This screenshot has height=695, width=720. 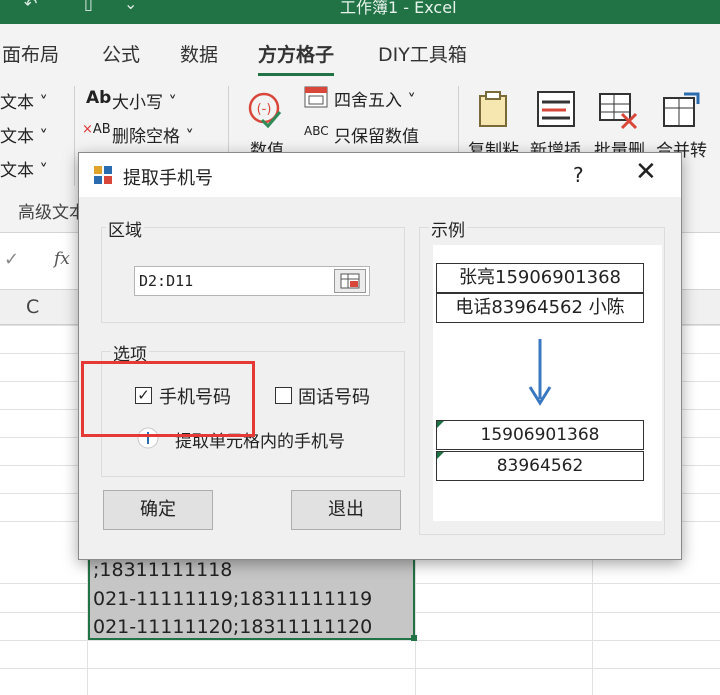 What do you see at coordinates (30, 53) in the screenshot?
I see `tab-page-layout: 面布局` at bounding box center [30, 53].